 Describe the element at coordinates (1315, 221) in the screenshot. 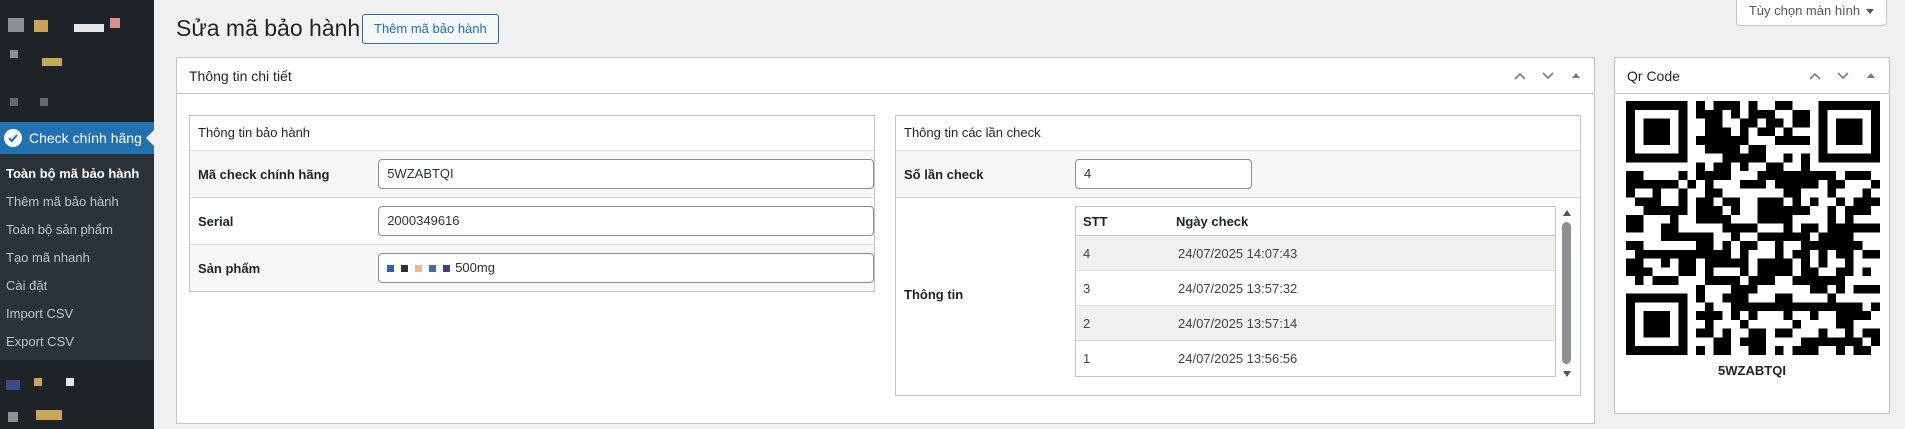

I see `table-header: STT Ngày check` at that location.